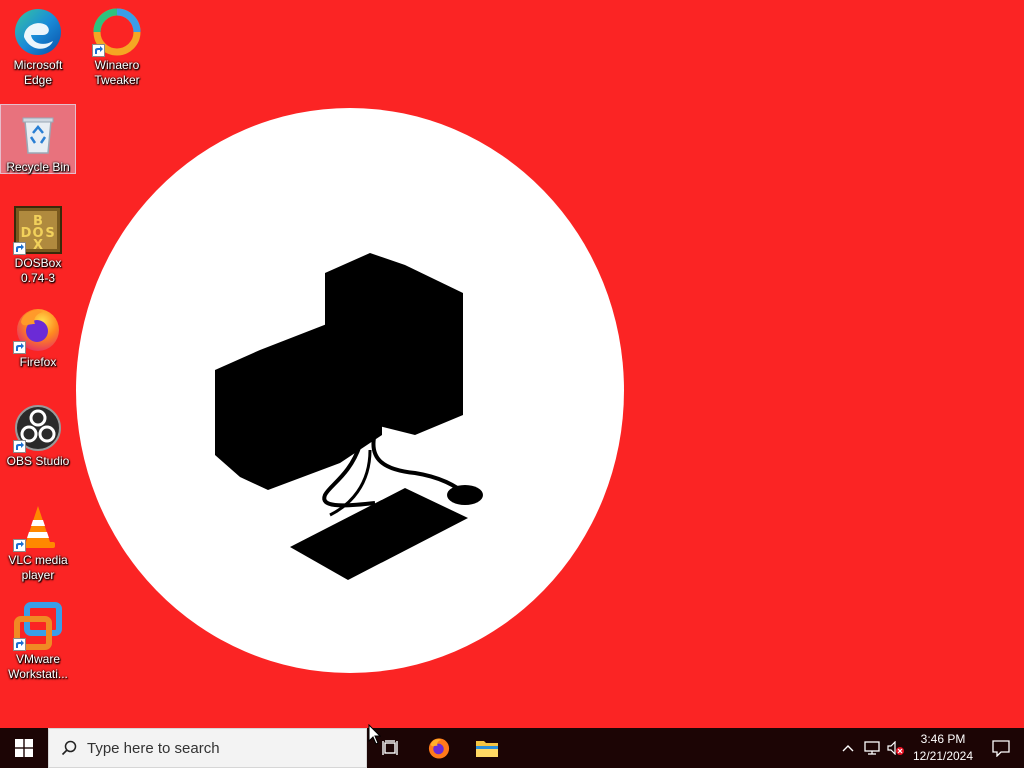 The width and height of the screenshot is (1024, 768). I want to click on network-button, so click(872, 748).